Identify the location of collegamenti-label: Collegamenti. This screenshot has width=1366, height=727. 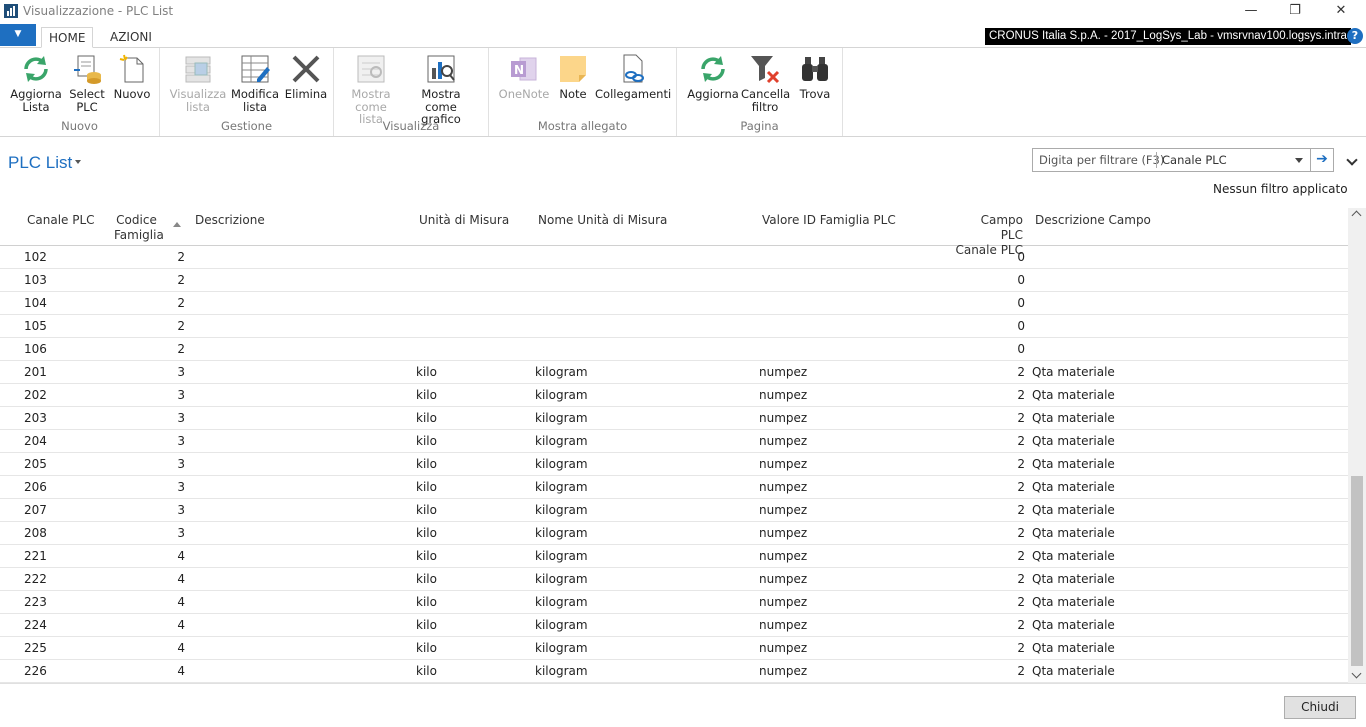
(633, 94).